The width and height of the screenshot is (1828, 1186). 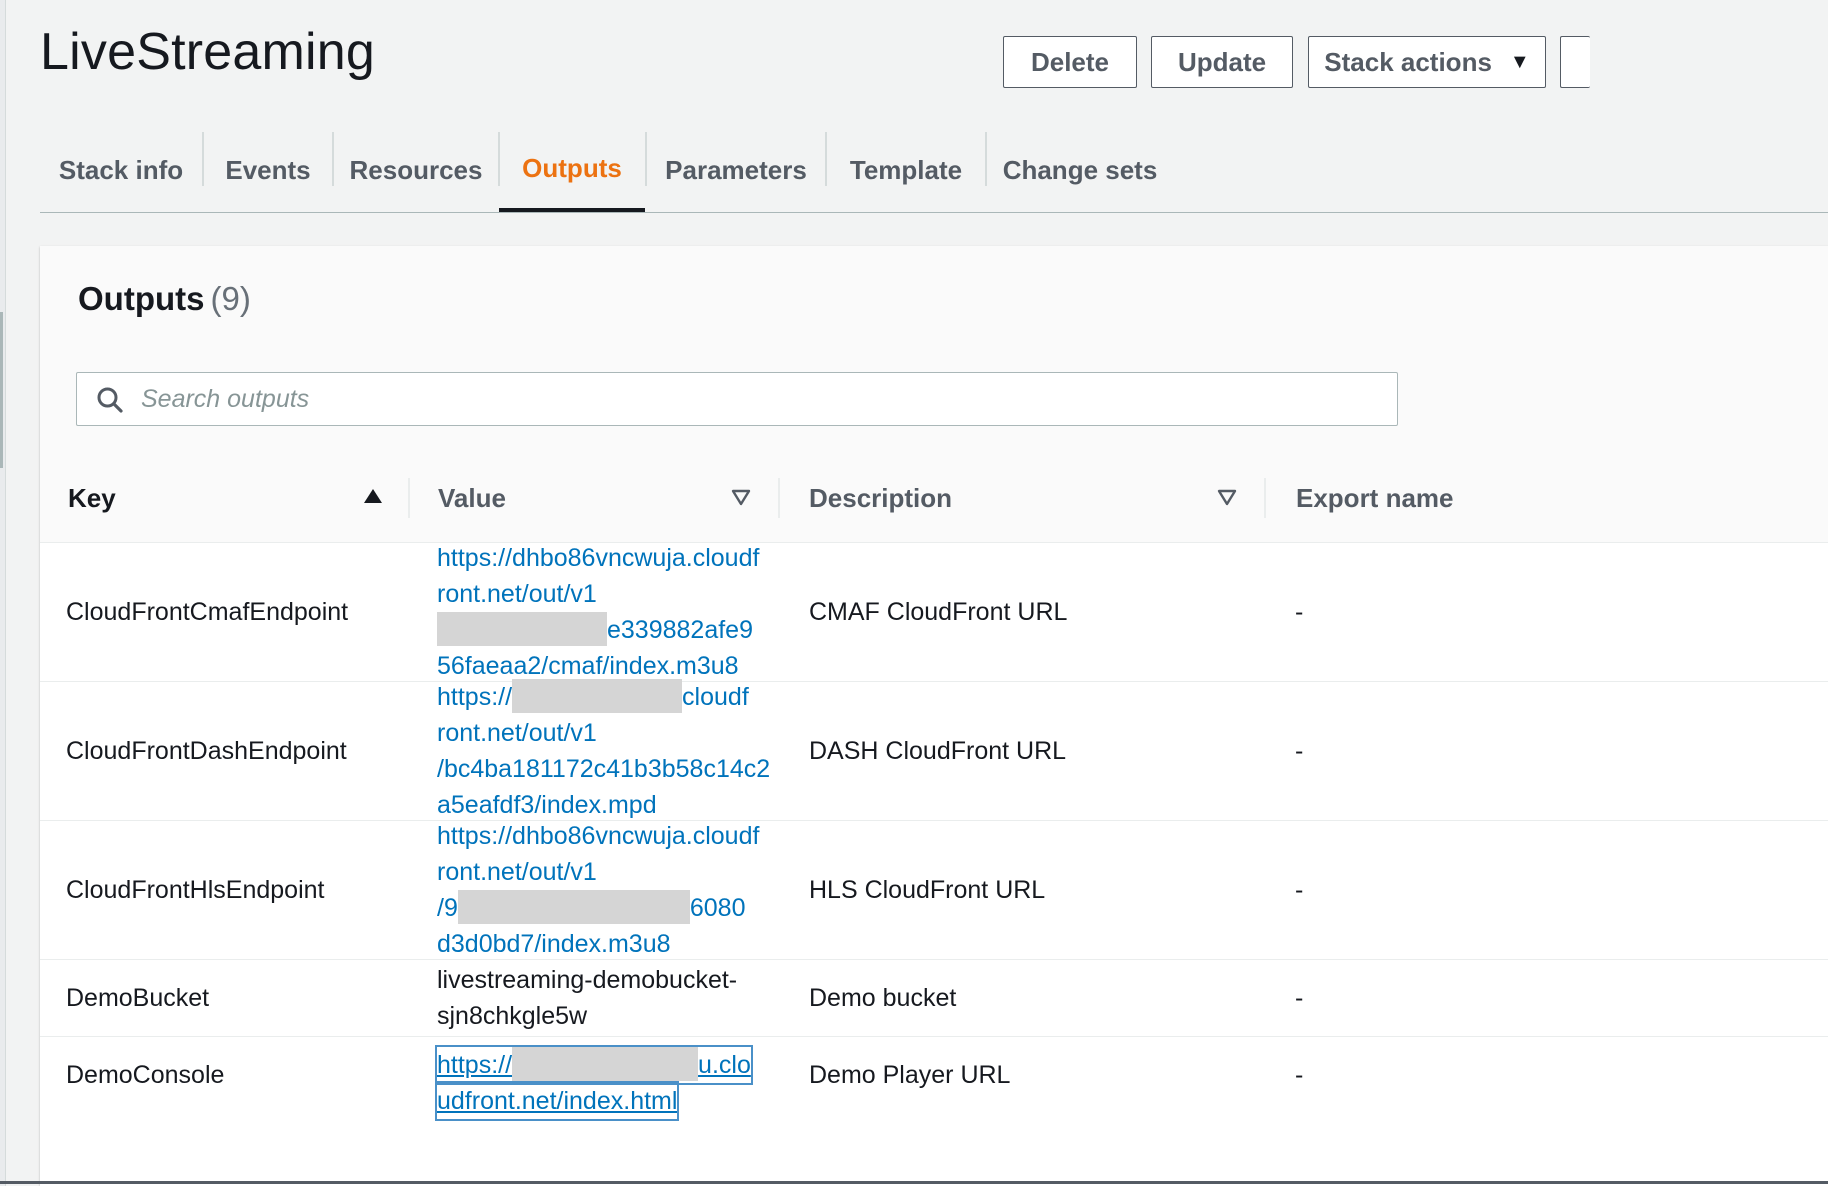 What do you see at coordinates (761, 399) in the screenshot?
I see `search-input` at bounding box center [761, 399].